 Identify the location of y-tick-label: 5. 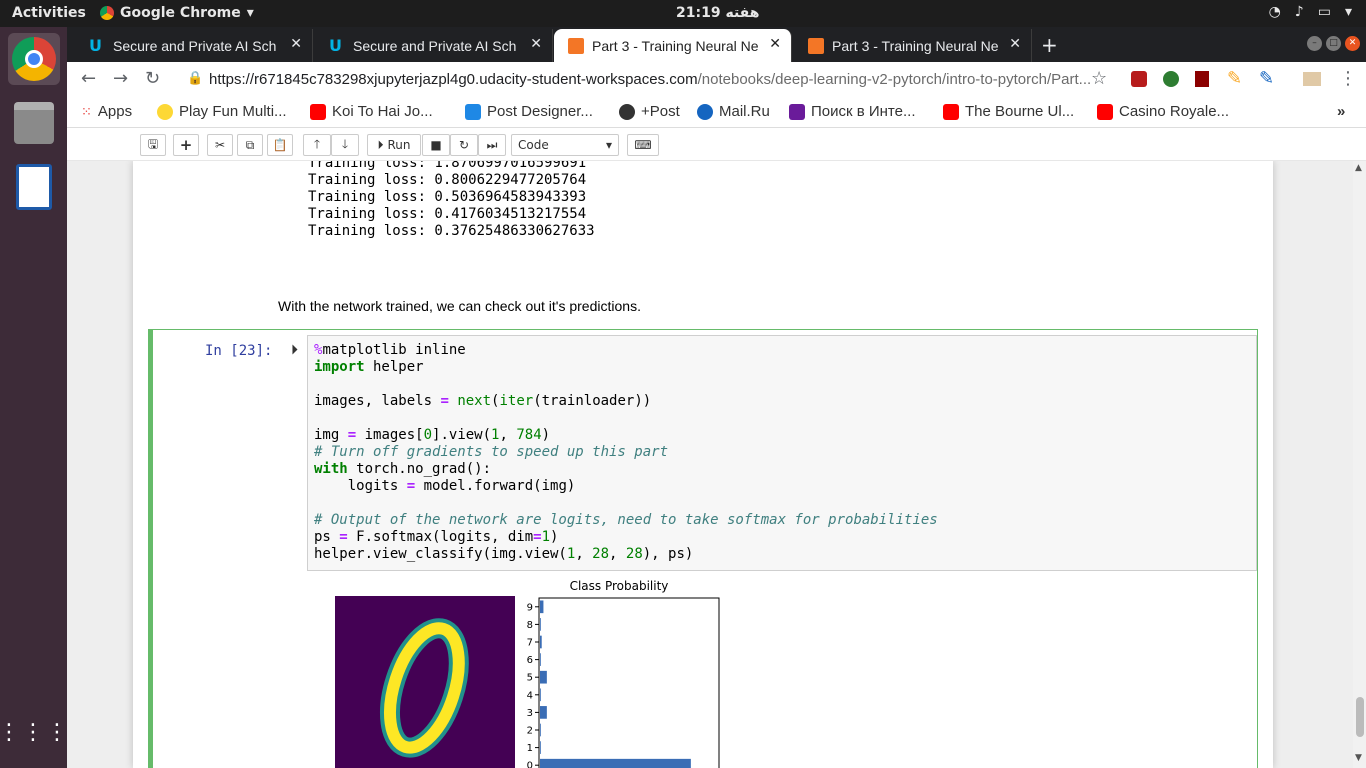
(530, 678).